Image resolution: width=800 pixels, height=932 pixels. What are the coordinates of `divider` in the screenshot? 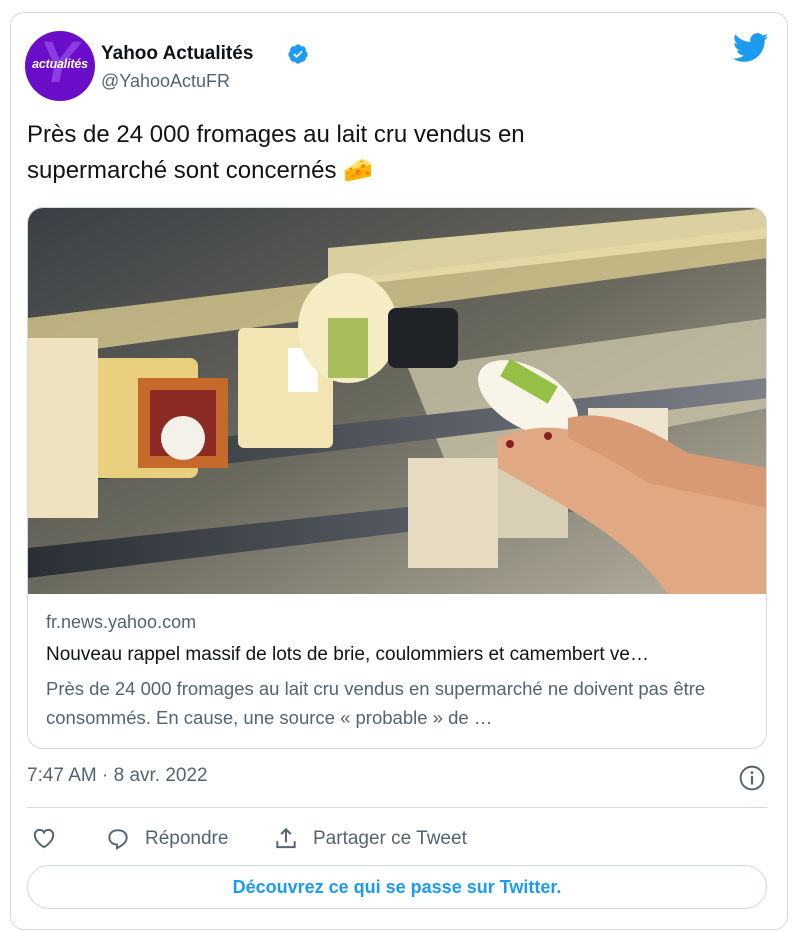 It's located at (397, 807).